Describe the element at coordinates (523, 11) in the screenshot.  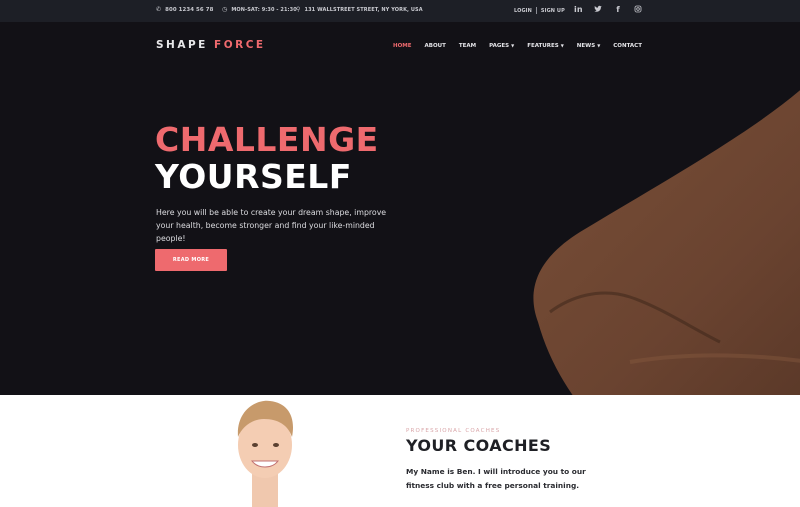
I see `login-link: LOGIN` at that location.